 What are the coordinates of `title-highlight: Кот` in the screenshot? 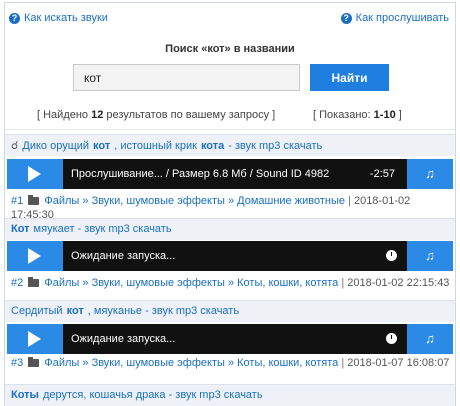 It's located at (20, 229).